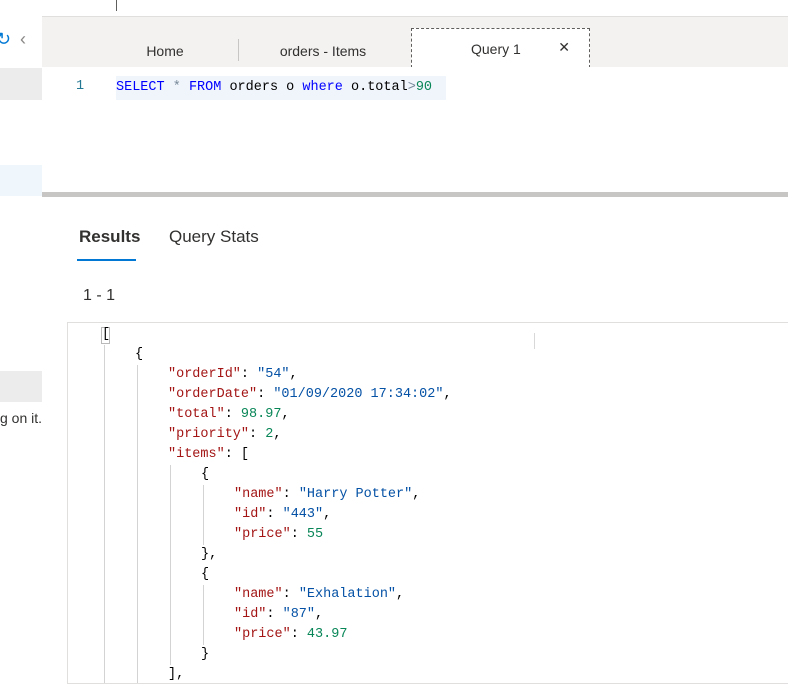 The height and width of the screenshot is (700, 788). I want to click on query-line: SELECT * FROM orders o where o.total>90, so click(281, 88).